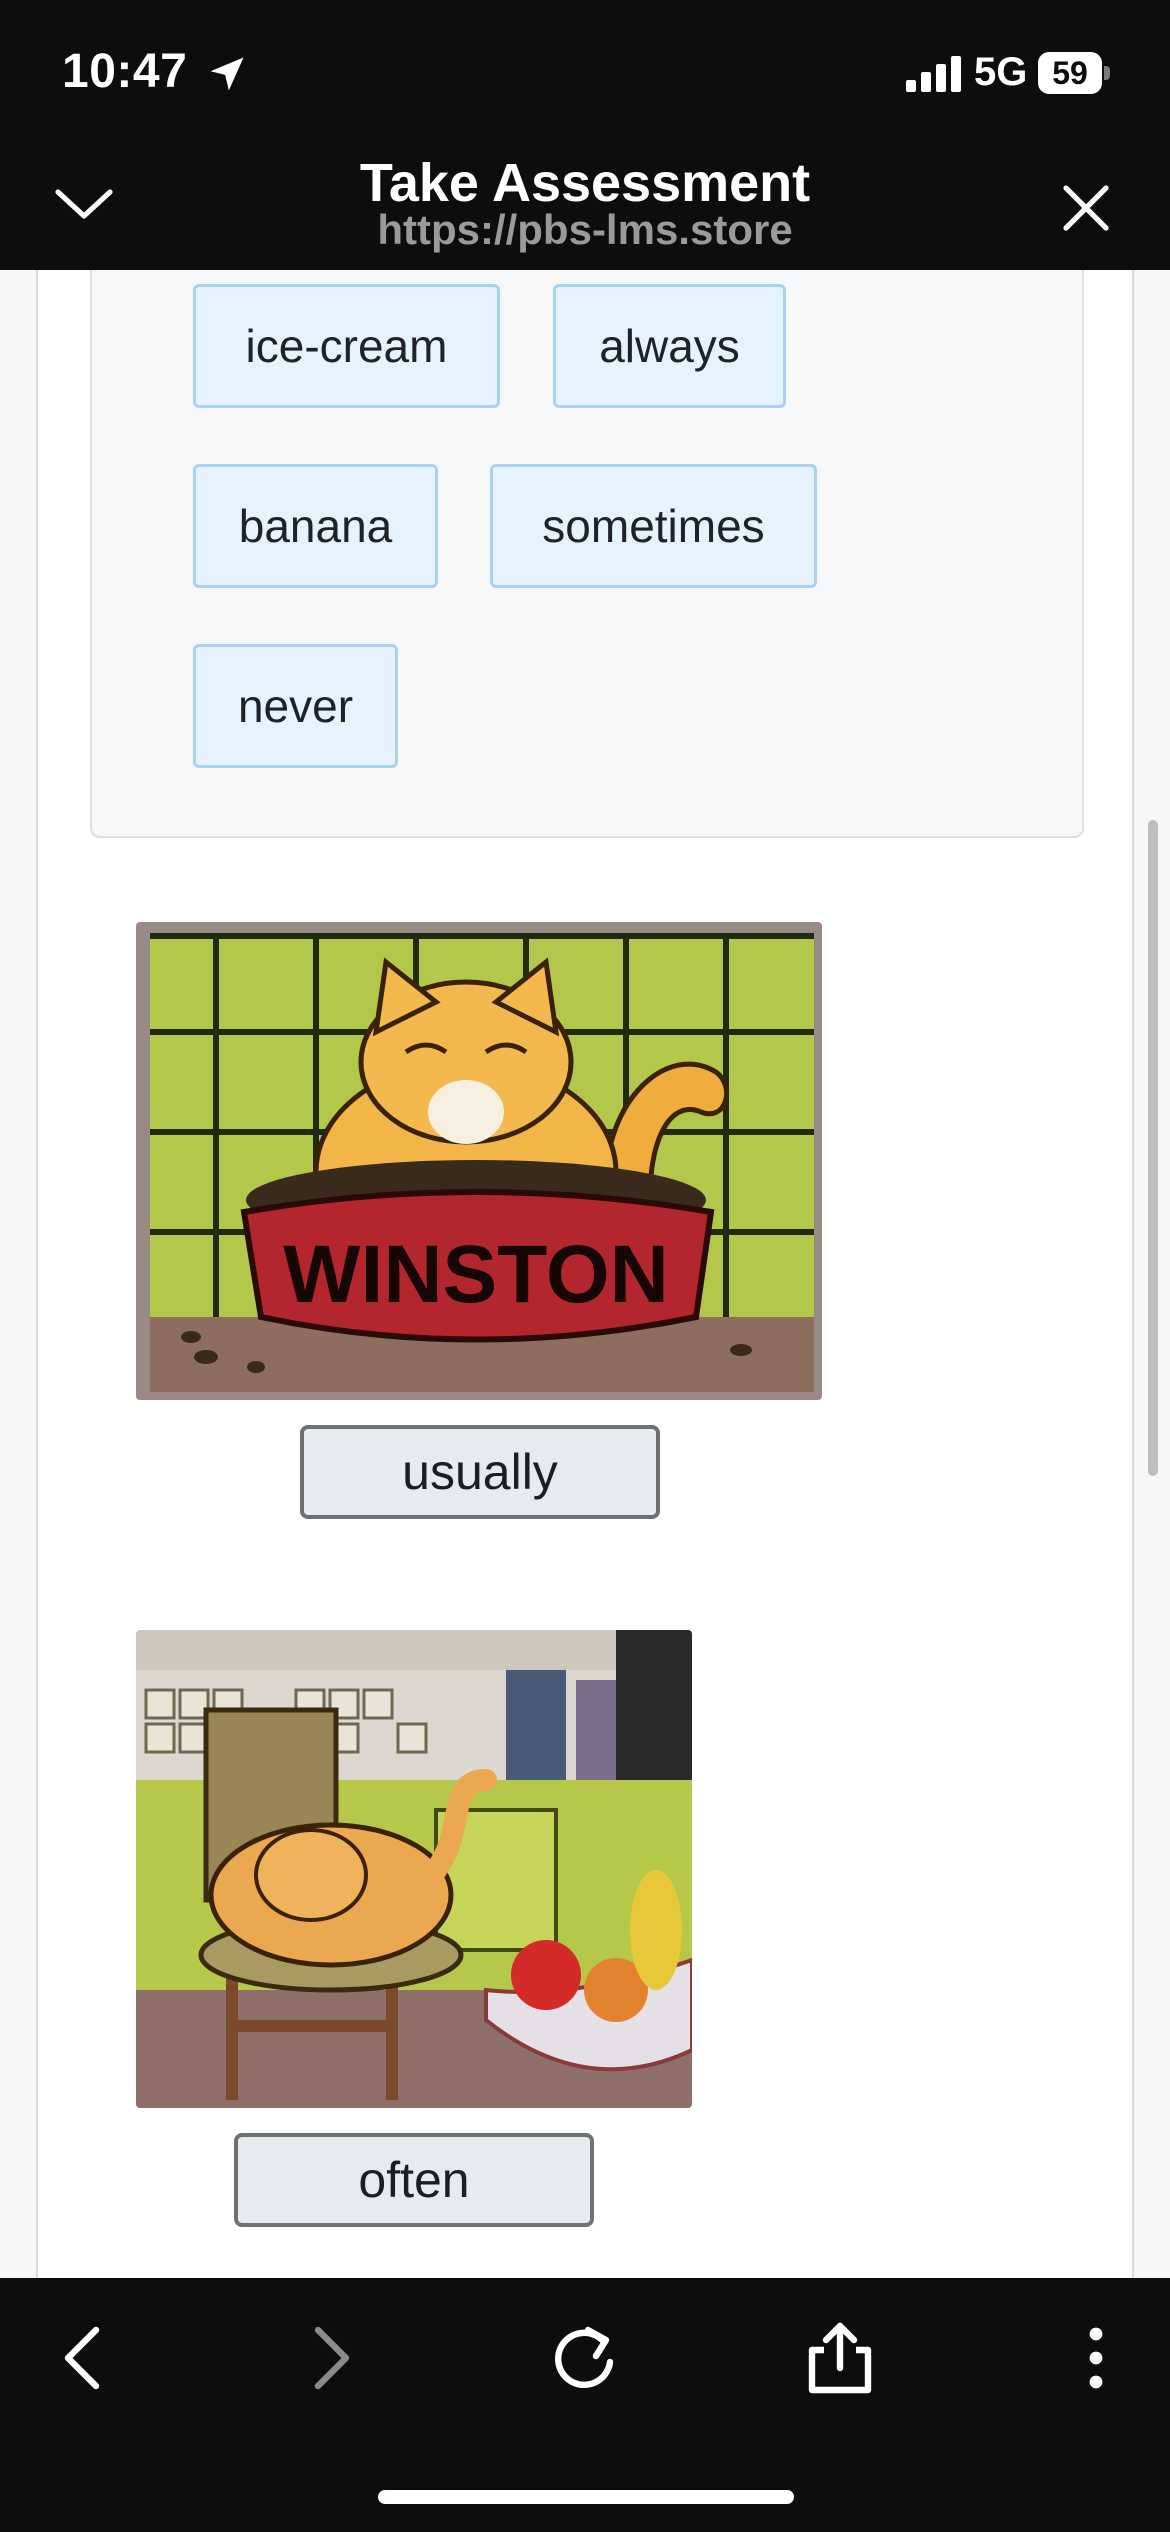 This screenshot has width=1170, height=2532. What do you see at coordinates (227, 74) in the screenshot?
I see `location-arrow-icon` at bounding box center [227, 74].